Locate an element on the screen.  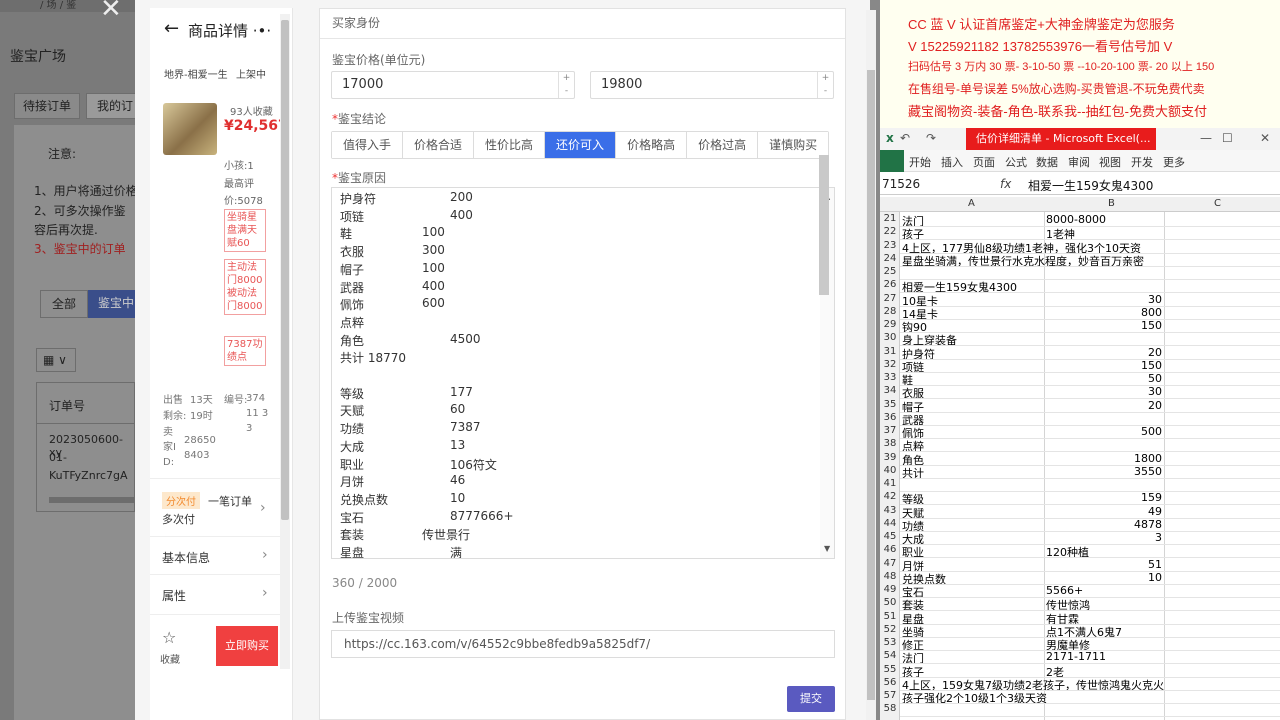
filter-in-progress-button: 鉴宝中 is located at coordinates (111, 304).